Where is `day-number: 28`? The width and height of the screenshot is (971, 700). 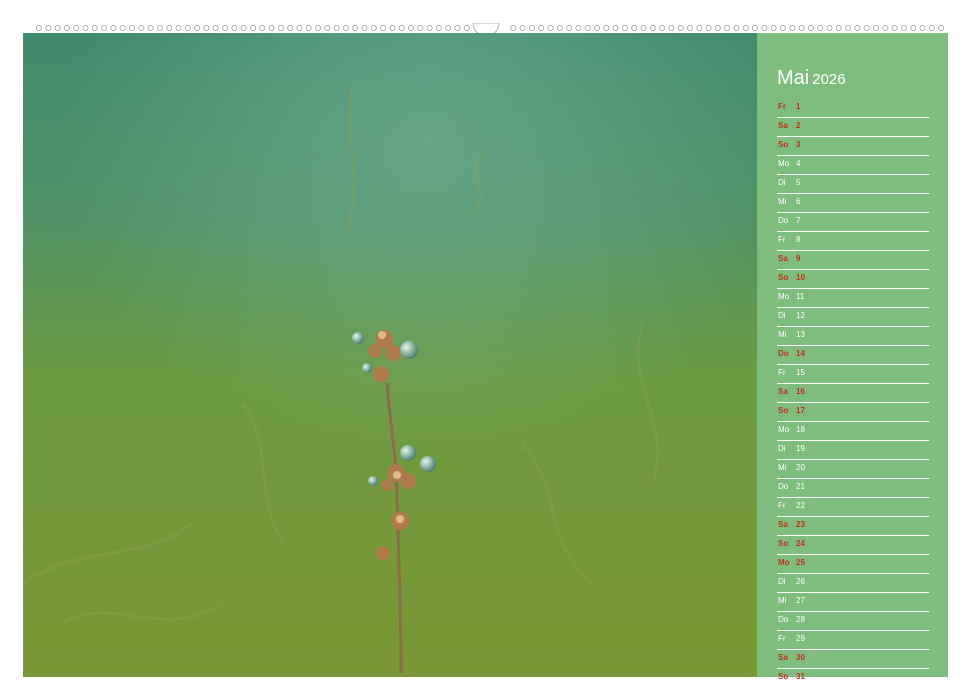
day-number: 28 is located at coordinates (800, 619).